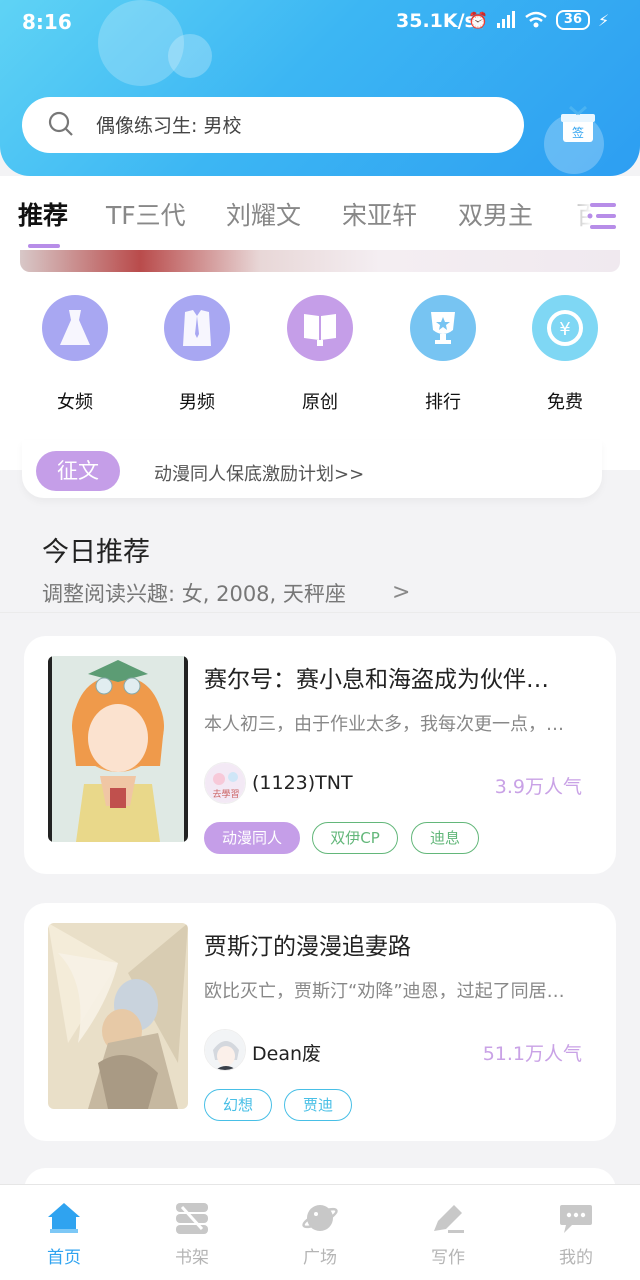 The height and width of the screenshot is (1280, 640). Describe the element at coordinates (146, 214) in the screenshot. I see `tab-tf: TF三代` at that location.